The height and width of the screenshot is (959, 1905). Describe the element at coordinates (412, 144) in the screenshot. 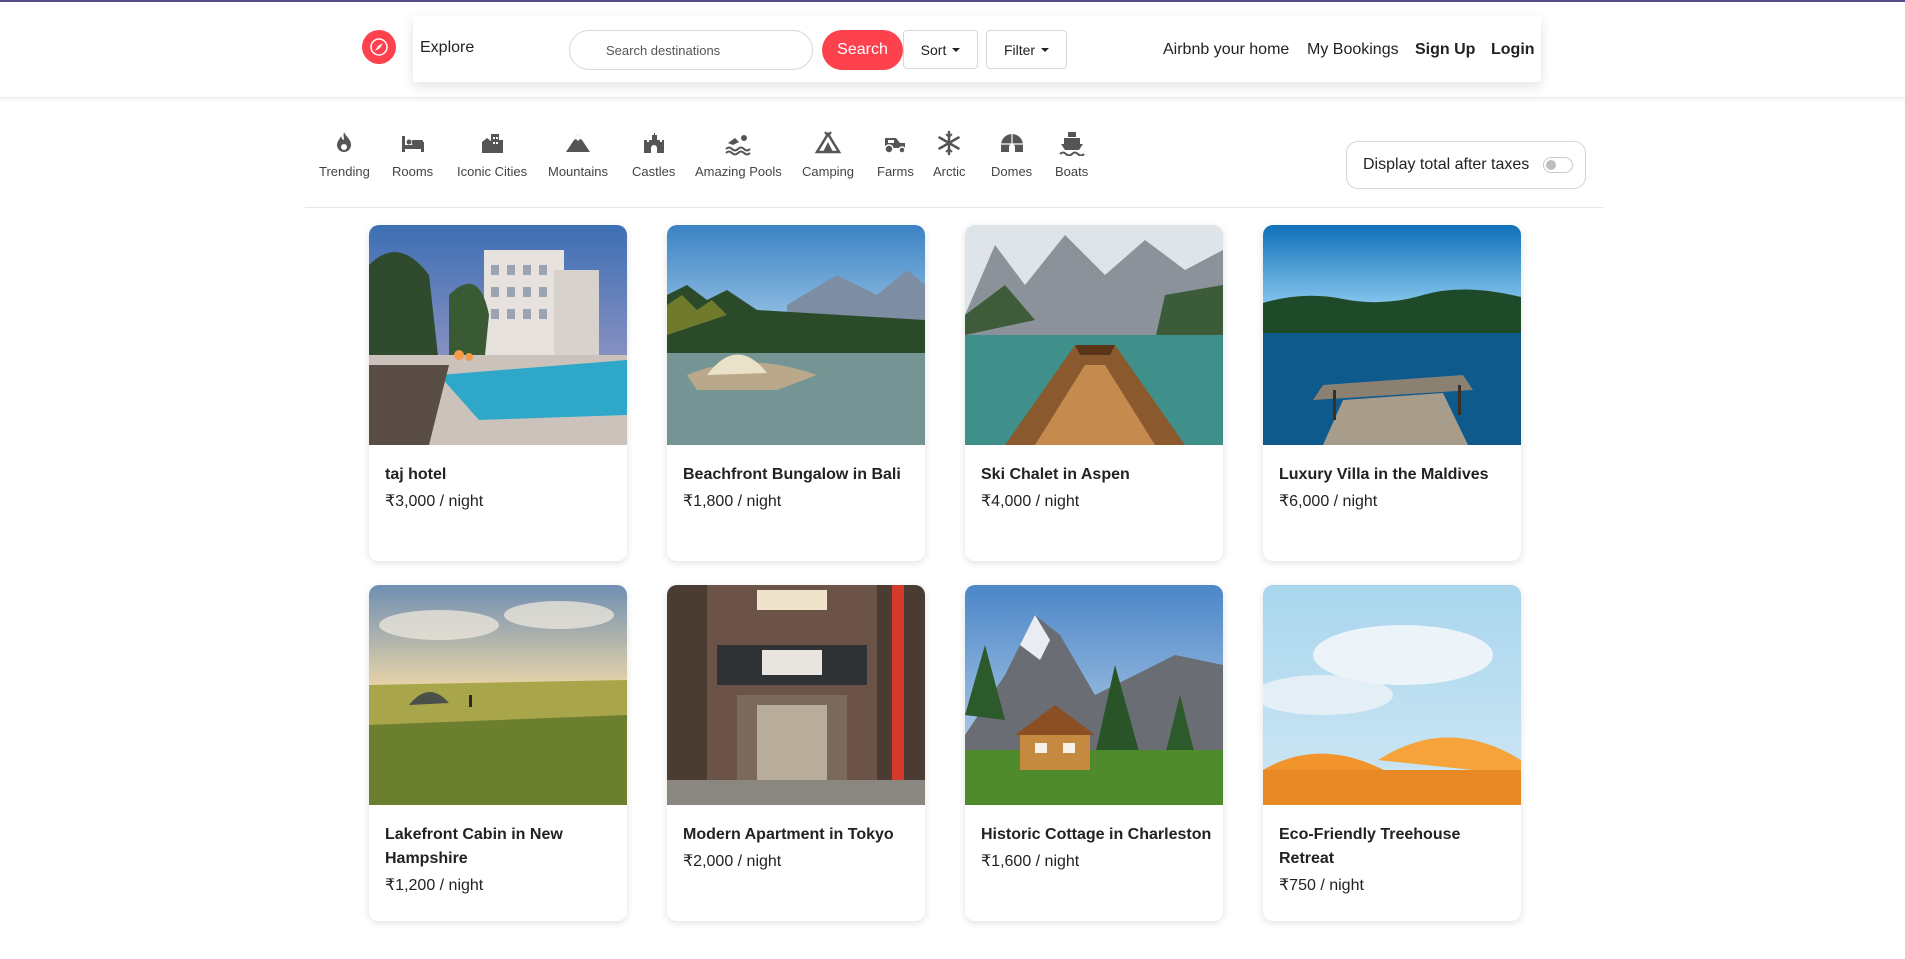

I see `bed-icon` at that location.